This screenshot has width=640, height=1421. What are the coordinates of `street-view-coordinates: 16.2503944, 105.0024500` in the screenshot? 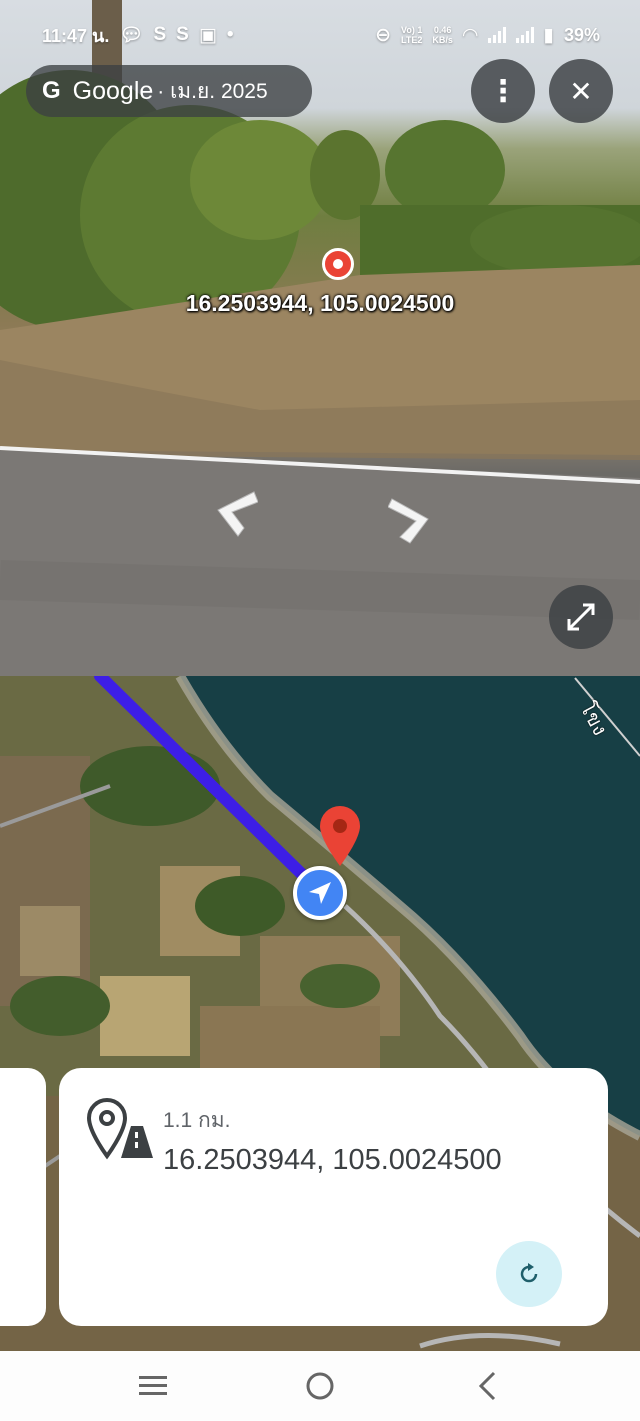 It's located at (320, 303).